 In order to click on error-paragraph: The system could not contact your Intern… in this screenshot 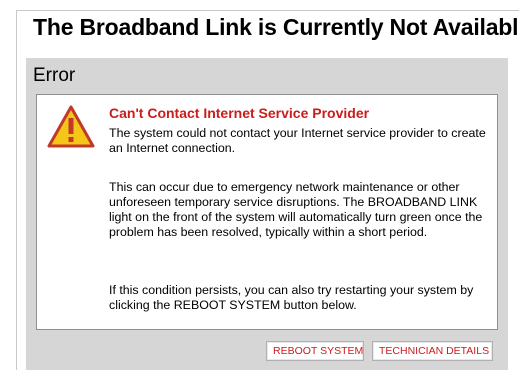, I will do `click(297, 140)`.